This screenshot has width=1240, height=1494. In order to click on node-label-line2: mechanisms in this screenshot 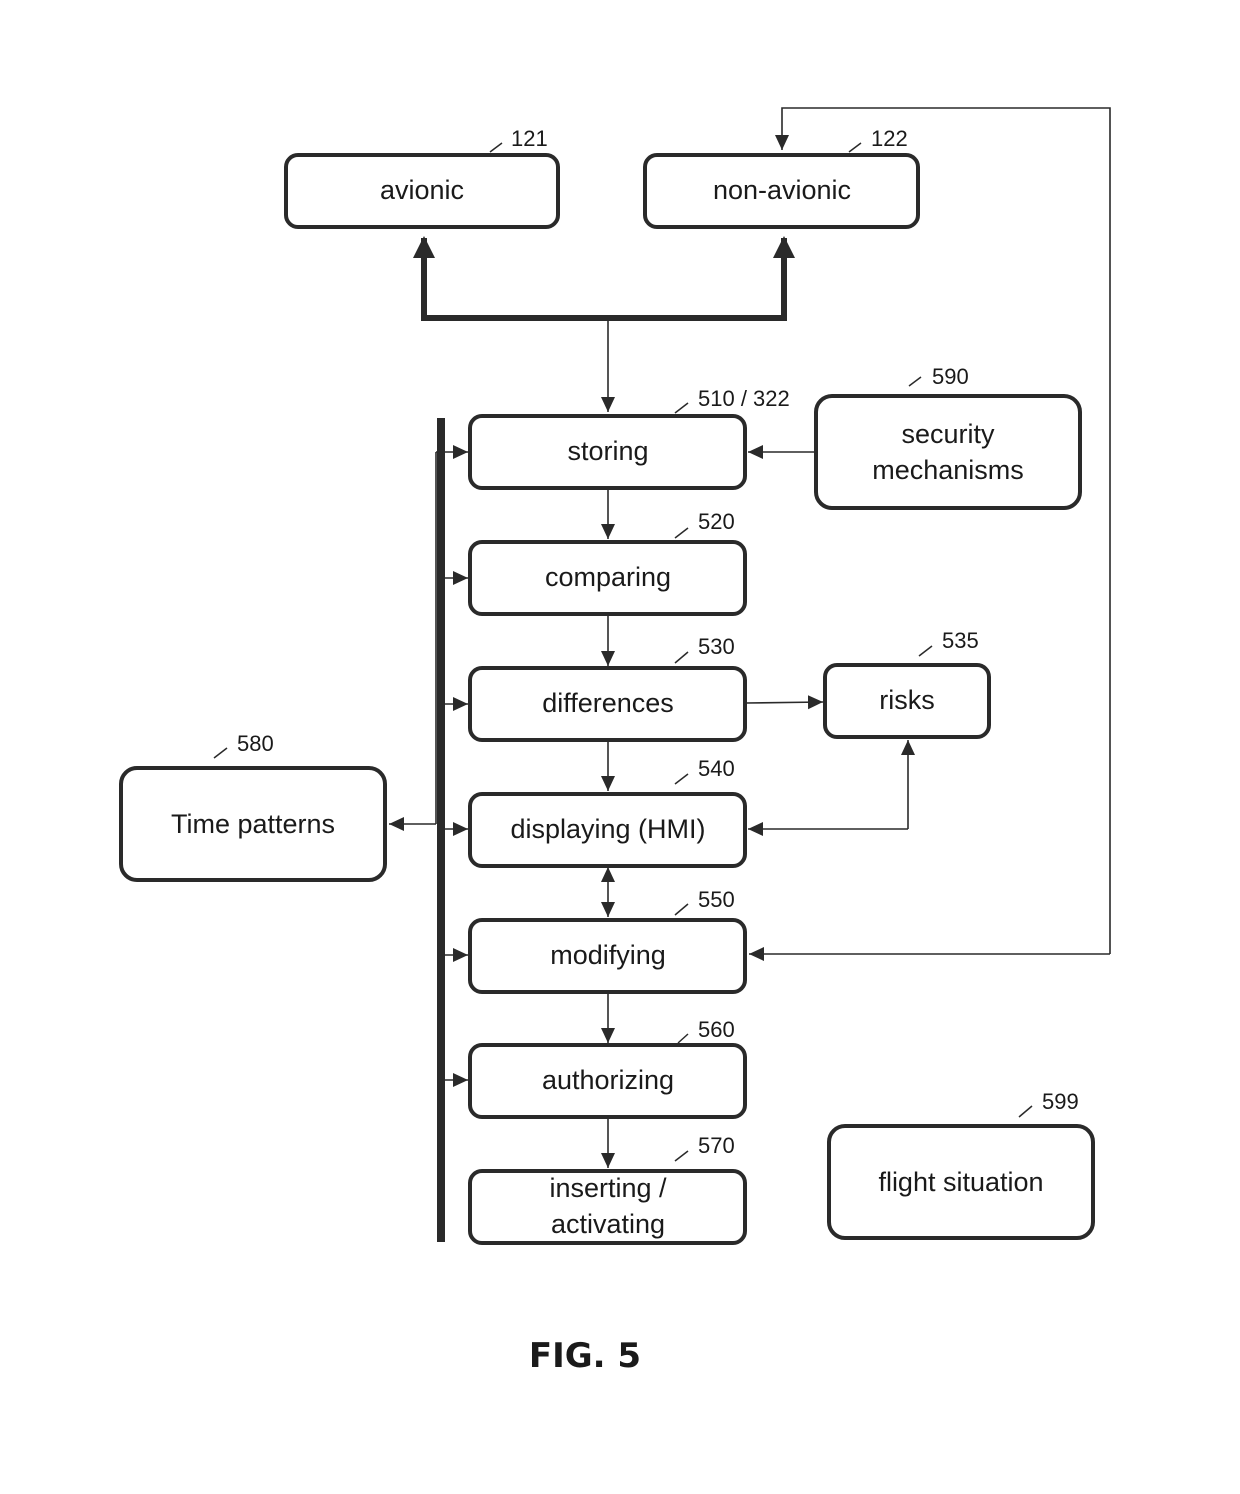, I will do `click(948, 470)`.